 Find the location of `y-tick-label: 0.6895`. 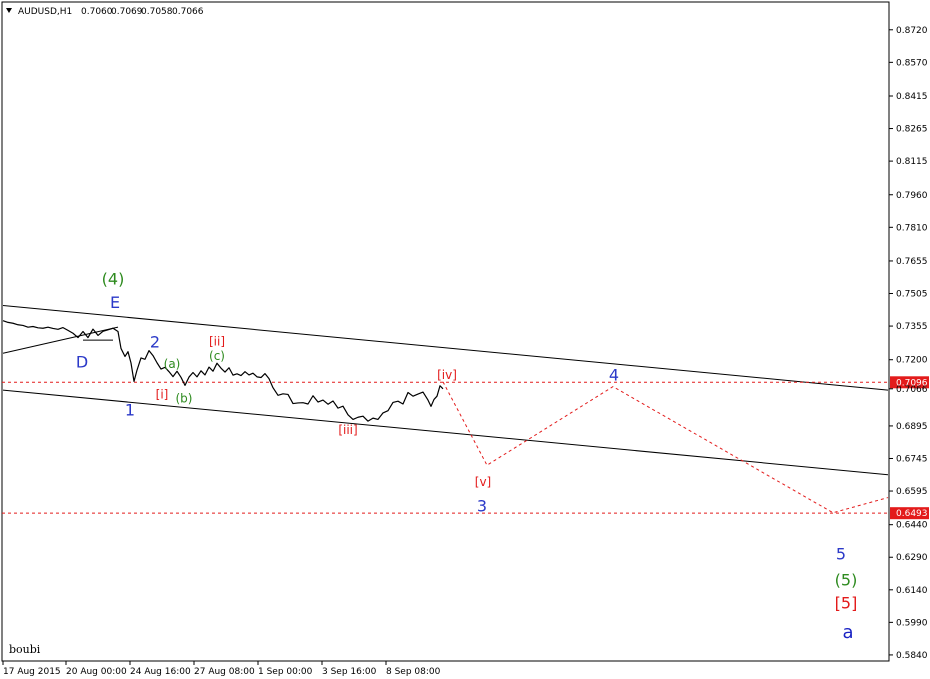

y-tick-label: 0.6895 is located at coordinates (912, 427).